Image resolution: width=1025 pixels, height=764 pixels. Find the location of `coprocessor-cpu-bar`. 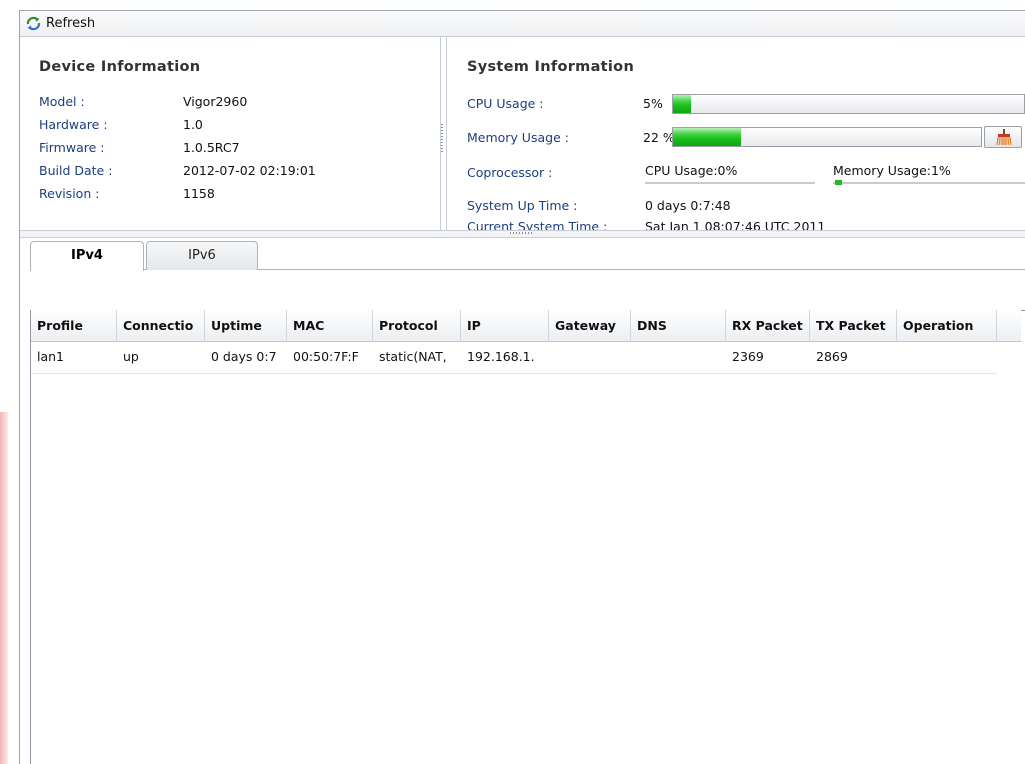

coprocessor-cpu-bar is located at coordinates (730, 183).